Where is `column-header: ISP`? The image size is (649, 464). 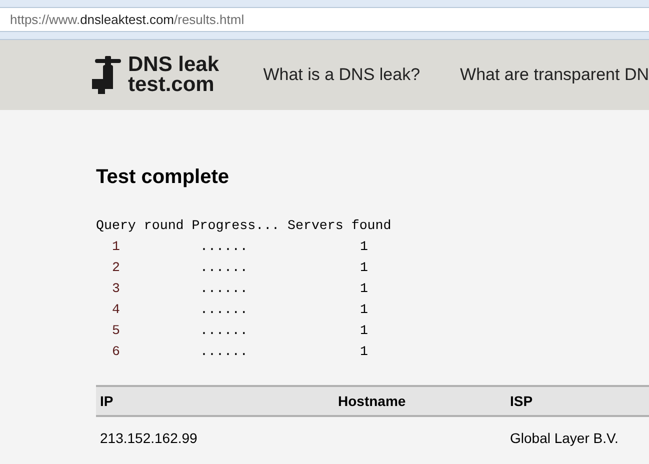 column-header: ISP is located at coordinates (521, 401).